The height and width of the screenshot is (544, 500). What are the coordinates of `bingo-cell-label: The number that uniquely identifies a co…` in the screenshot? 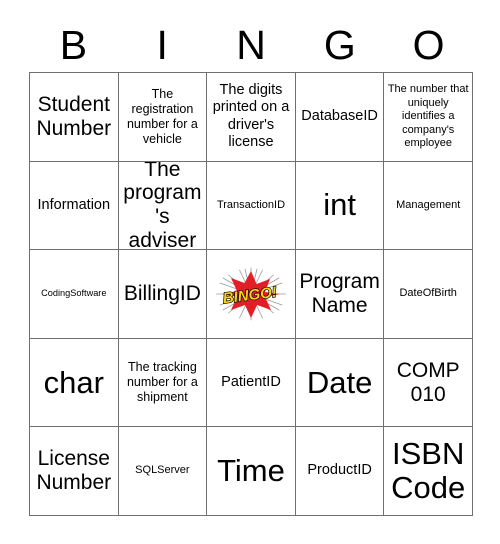 It's located at (428, 116).